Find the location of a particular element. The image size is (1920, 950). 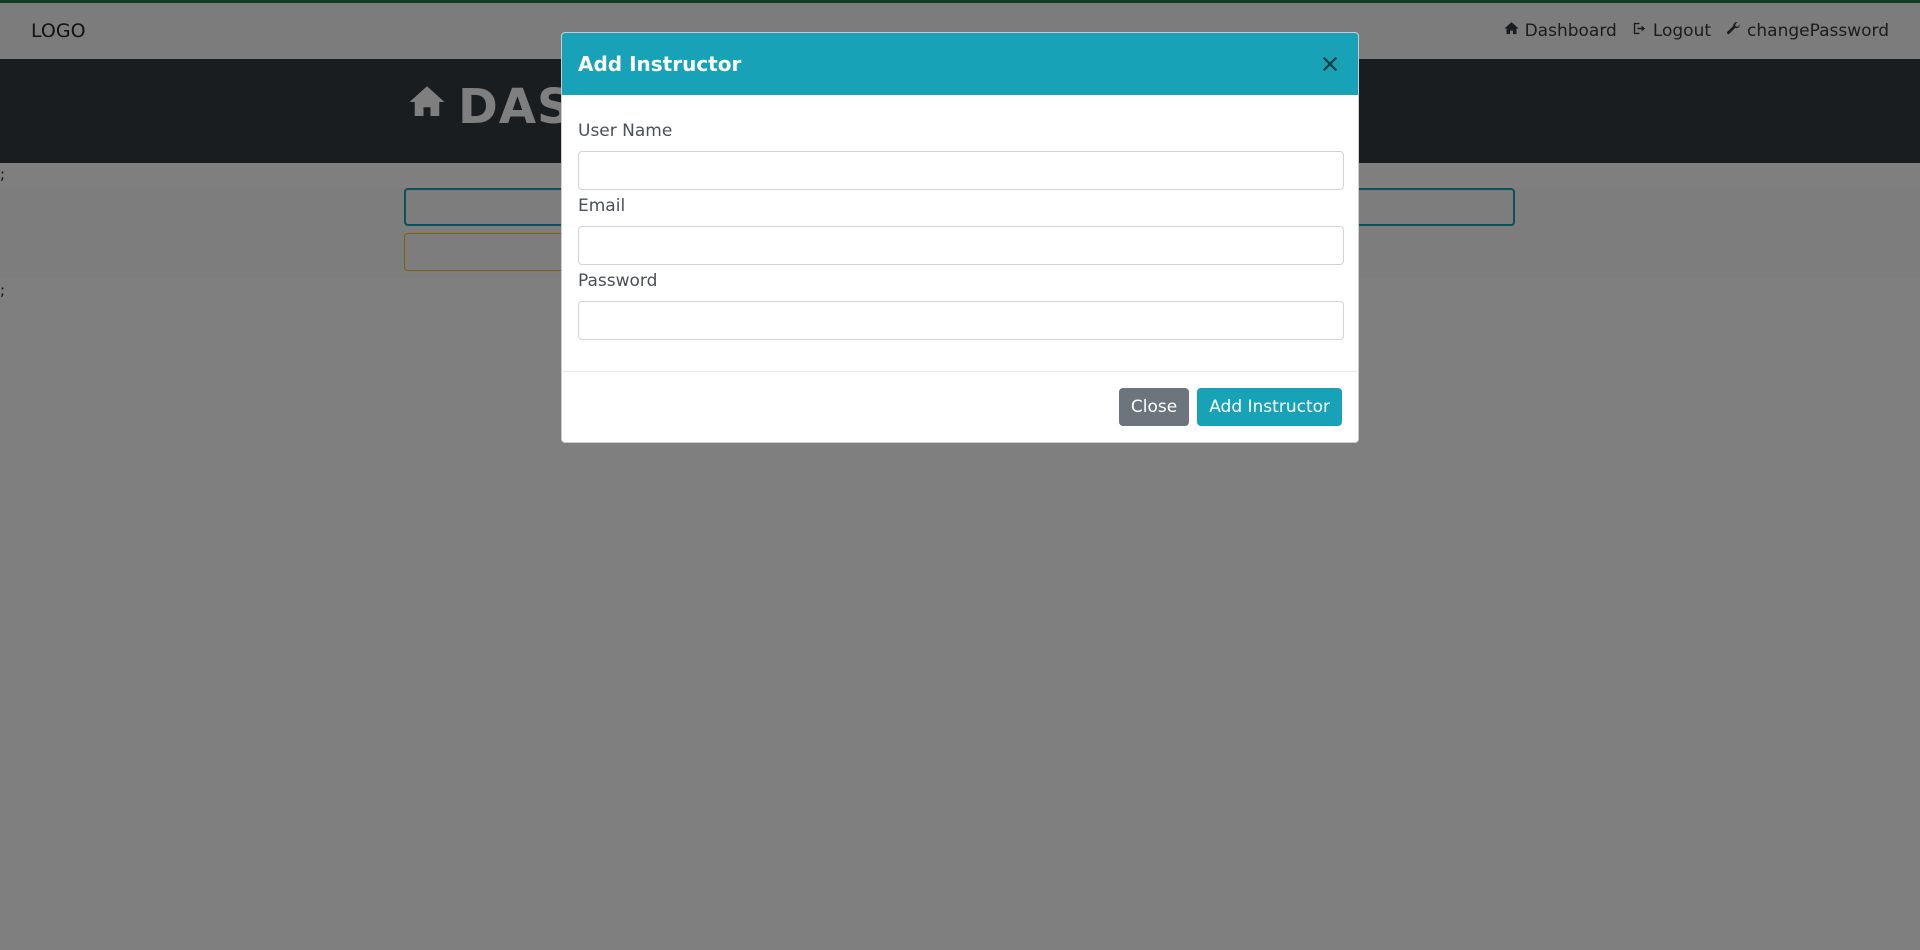

modal-title: Add Instructor is located at coordinates (660, 64).